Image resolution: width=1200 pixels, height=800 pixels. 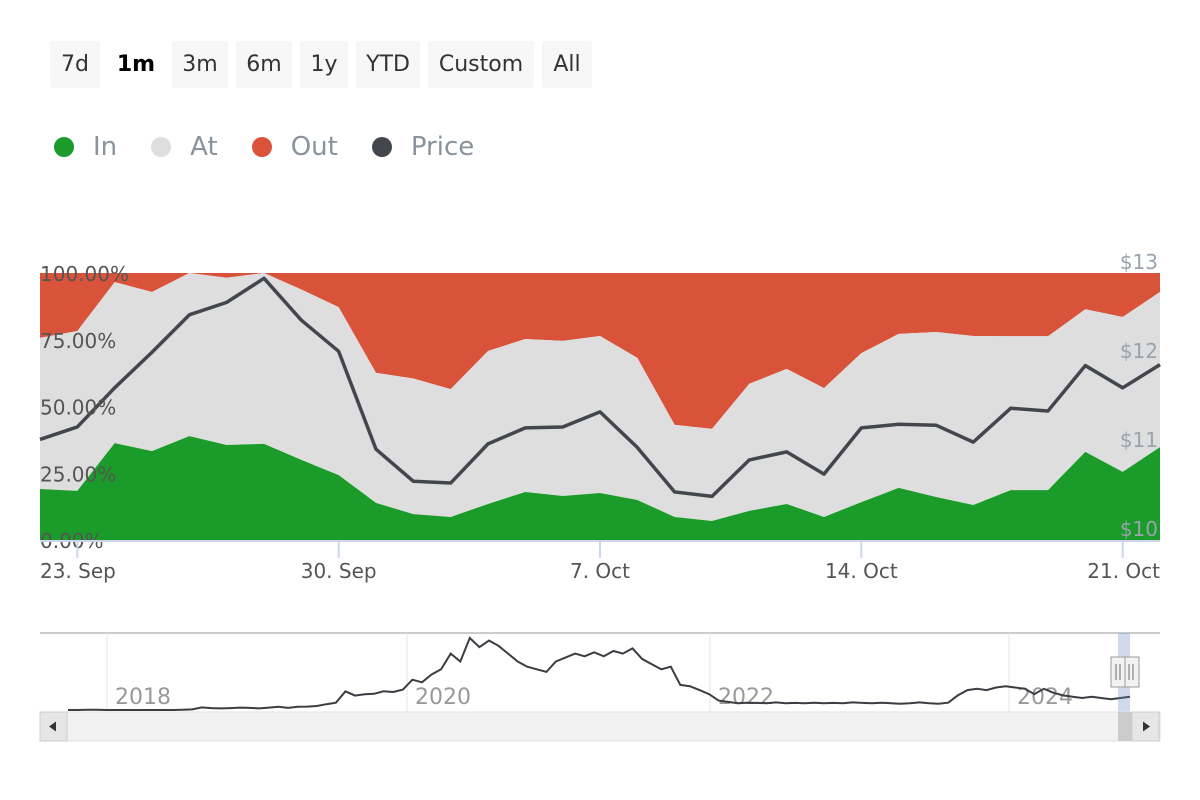 I want to click on x-tick-label: 21. Oct, so click(x=1123, y=571).